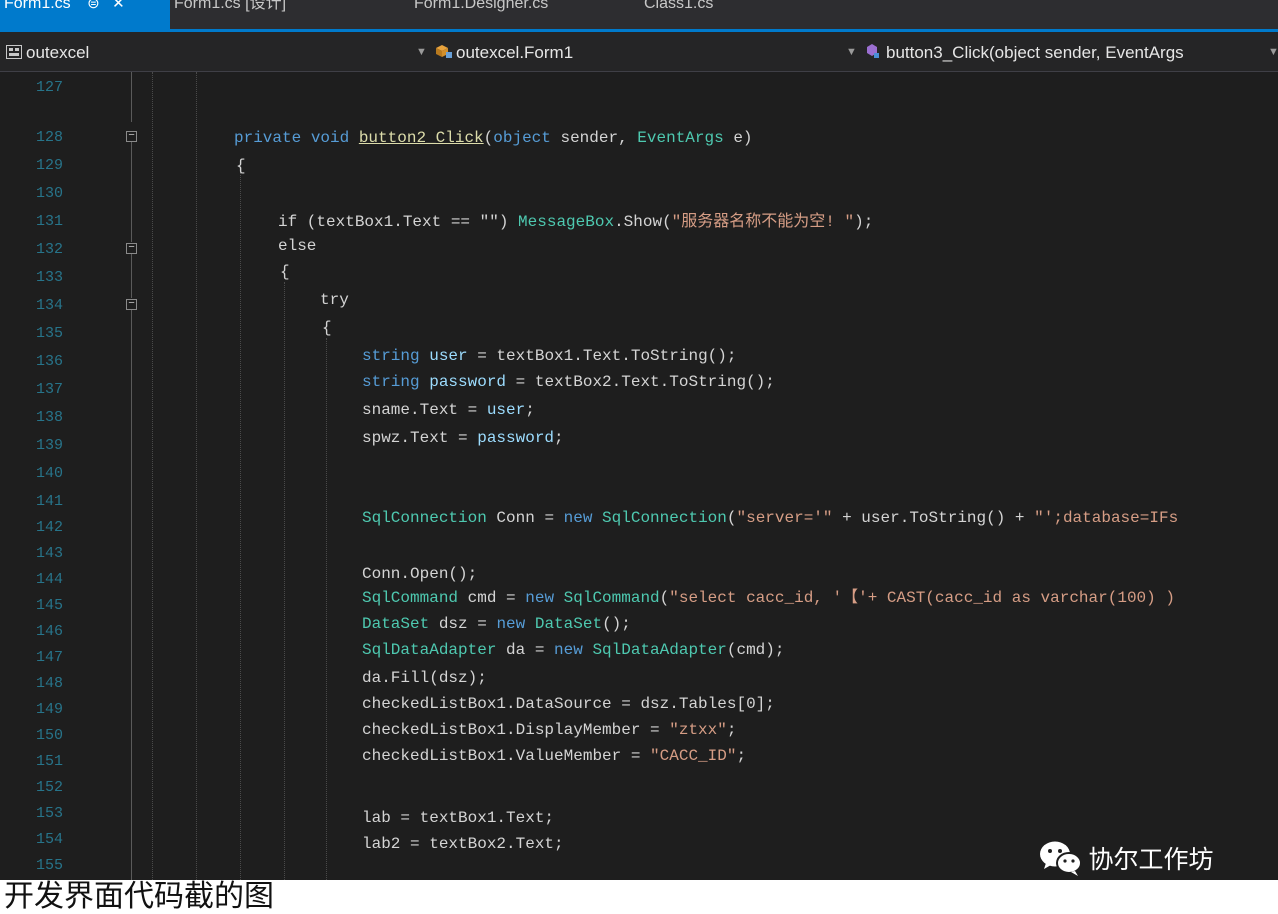 The width and height of the screenshot is (1278, 914). Describe the element at coordinates (458, 818) in the screenshot. I see `code-line-153: lab = textBox1.Text;` at that location.